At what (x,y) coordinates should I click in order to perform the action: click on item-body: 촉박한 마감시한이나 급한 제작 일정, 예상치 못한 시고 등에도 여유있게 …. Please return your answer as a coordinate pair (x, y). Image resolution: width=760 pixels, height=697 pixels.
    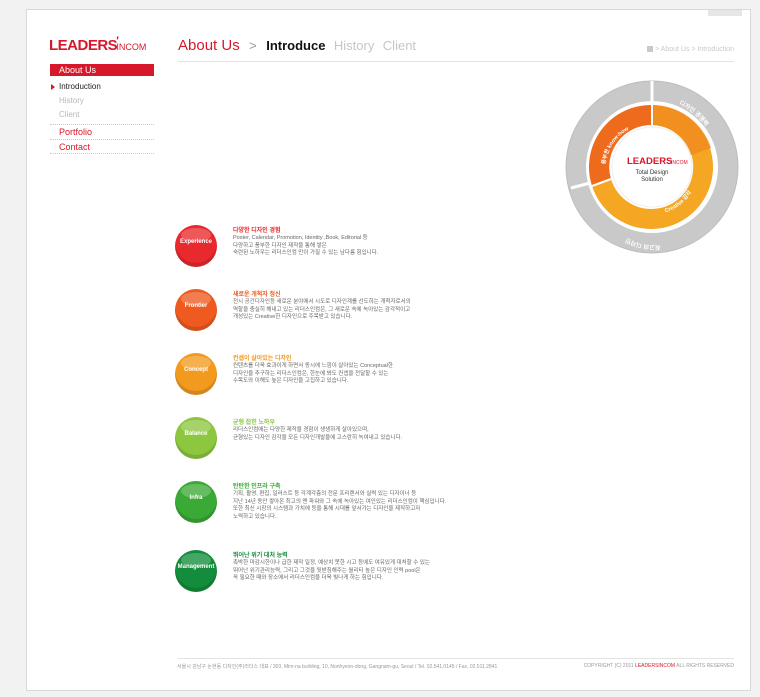
    Looking at the image, I should click on (331, 571).